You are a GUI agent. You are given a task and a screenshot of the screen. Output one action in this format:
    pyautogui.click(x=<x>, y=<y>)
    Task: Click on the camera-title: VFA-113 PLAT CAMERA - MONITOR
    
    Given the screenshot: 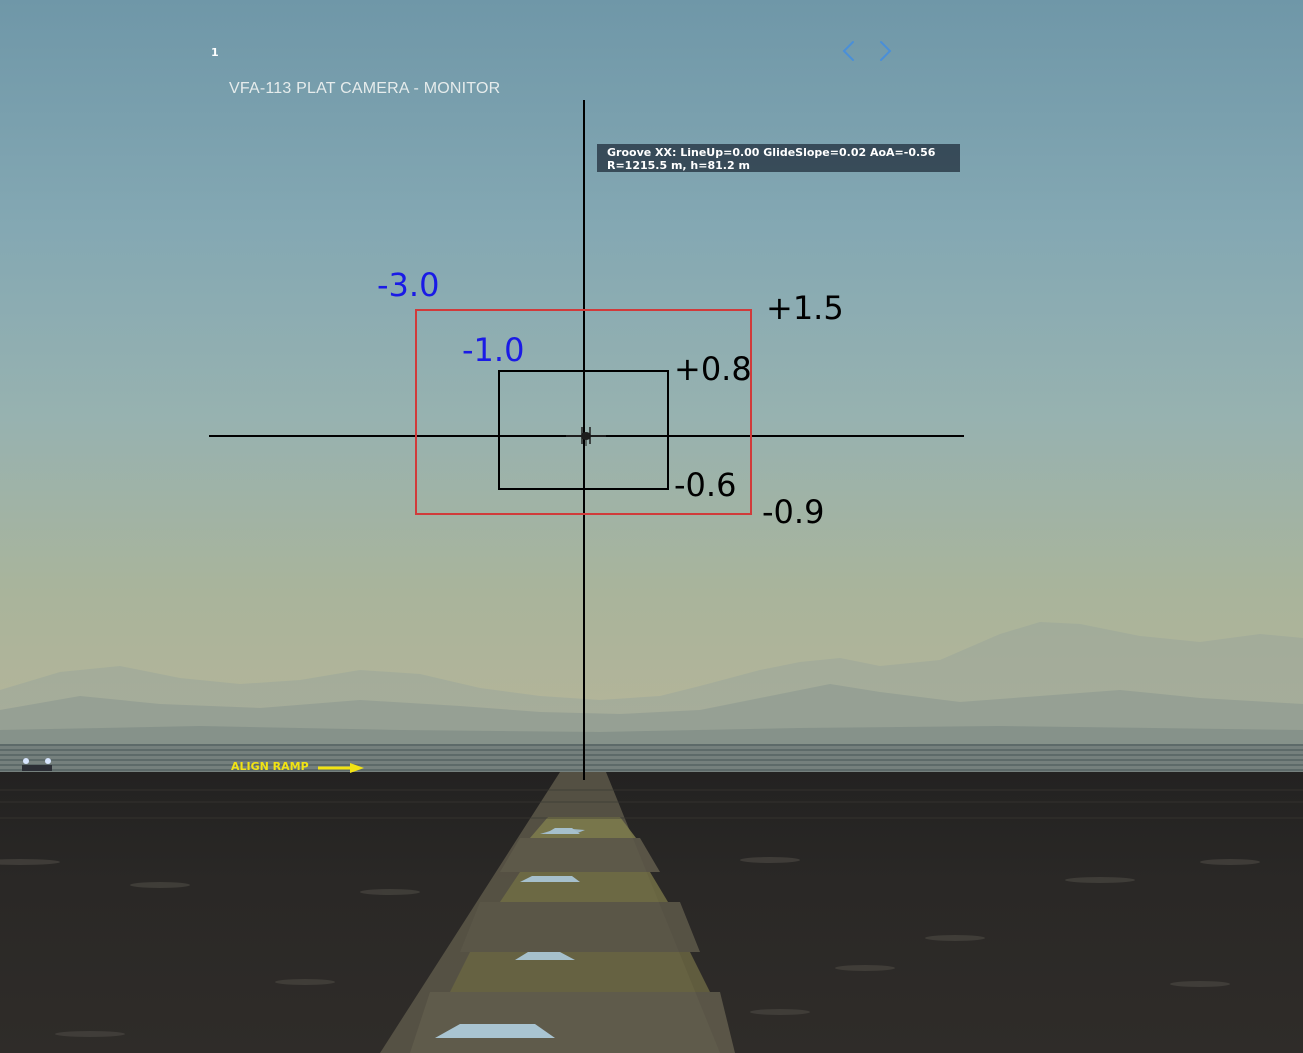 What is the action you would take?
    pyautogui.click(x=365, y=88)
    